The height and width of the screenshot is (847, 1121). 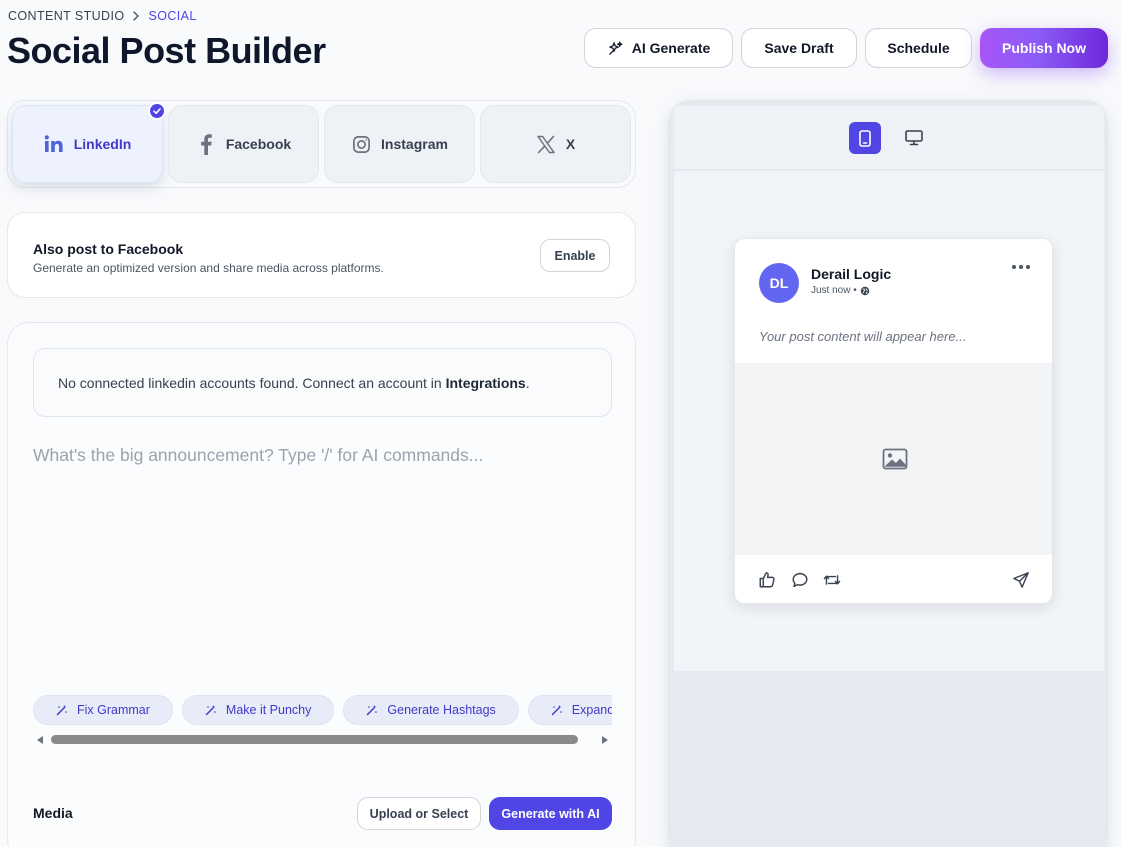 What do you see at coordinates (851, 274) in the screenshot?
I see `author-name: Derail Logic` at bounding box center [851, 274].